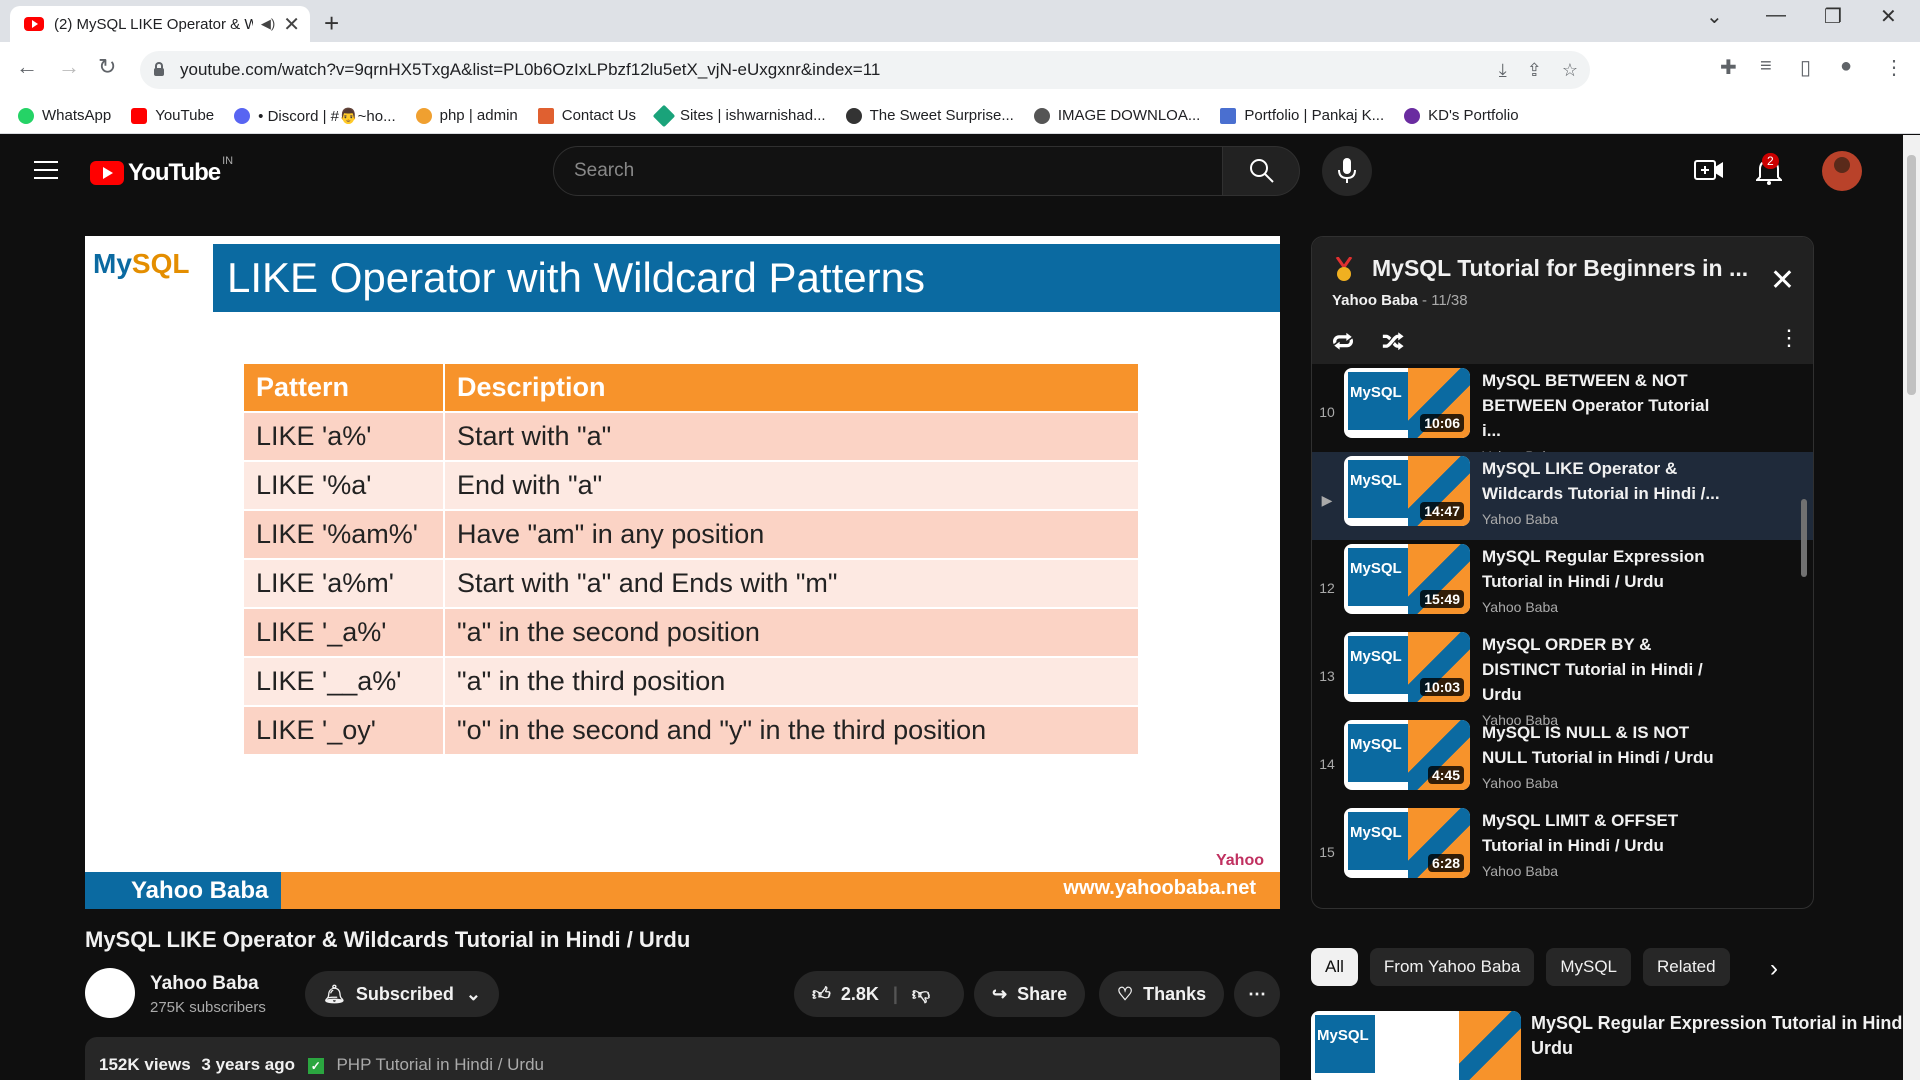  What do you see at coordinates (268, 24) in the screenshot?
I see `audio-playing-icon: ◀)` at bounding box center [268, 24].